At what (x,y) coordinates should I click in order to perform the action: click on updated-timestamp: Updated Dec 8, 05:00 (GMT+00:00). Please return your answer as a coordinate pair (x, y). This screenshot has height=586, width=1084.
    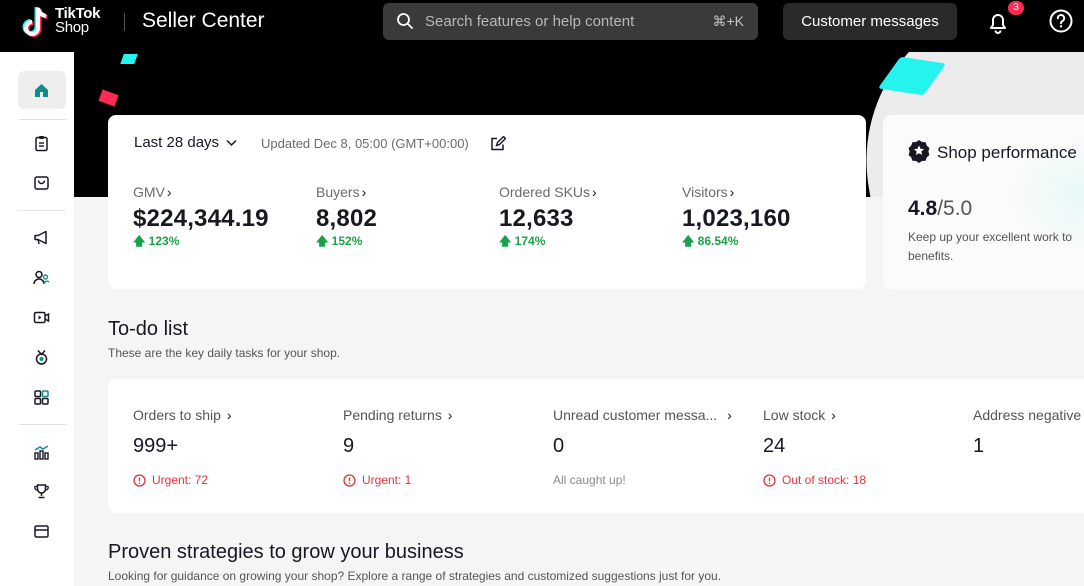
    Looking at the image, I should click on (365, 143).